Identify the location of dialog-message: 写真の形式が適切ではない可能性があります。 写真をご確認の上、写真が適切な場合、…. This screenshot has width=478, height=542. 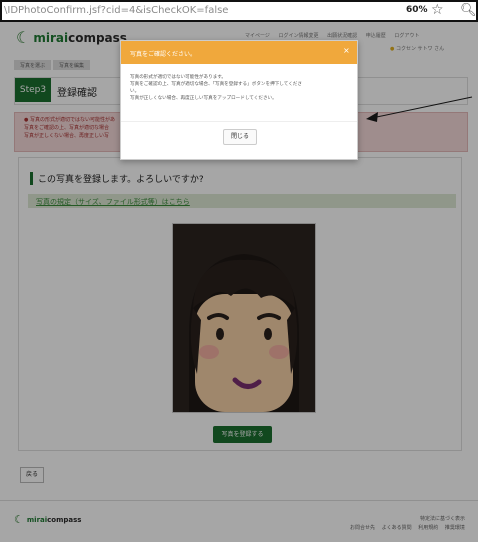
(216, 88).